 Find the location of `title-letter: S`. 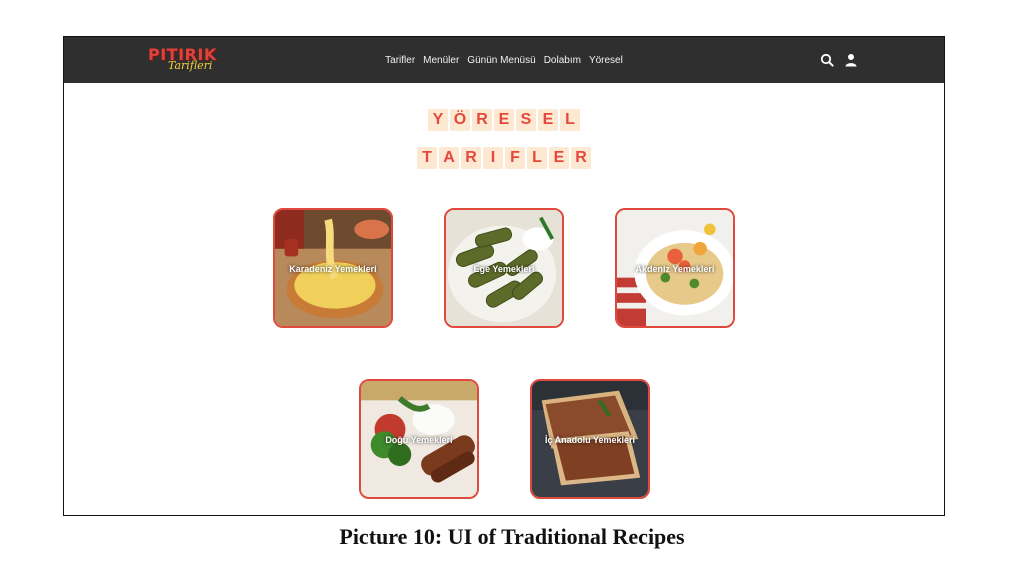

title-letter: S is located at coordinates (526, 120).